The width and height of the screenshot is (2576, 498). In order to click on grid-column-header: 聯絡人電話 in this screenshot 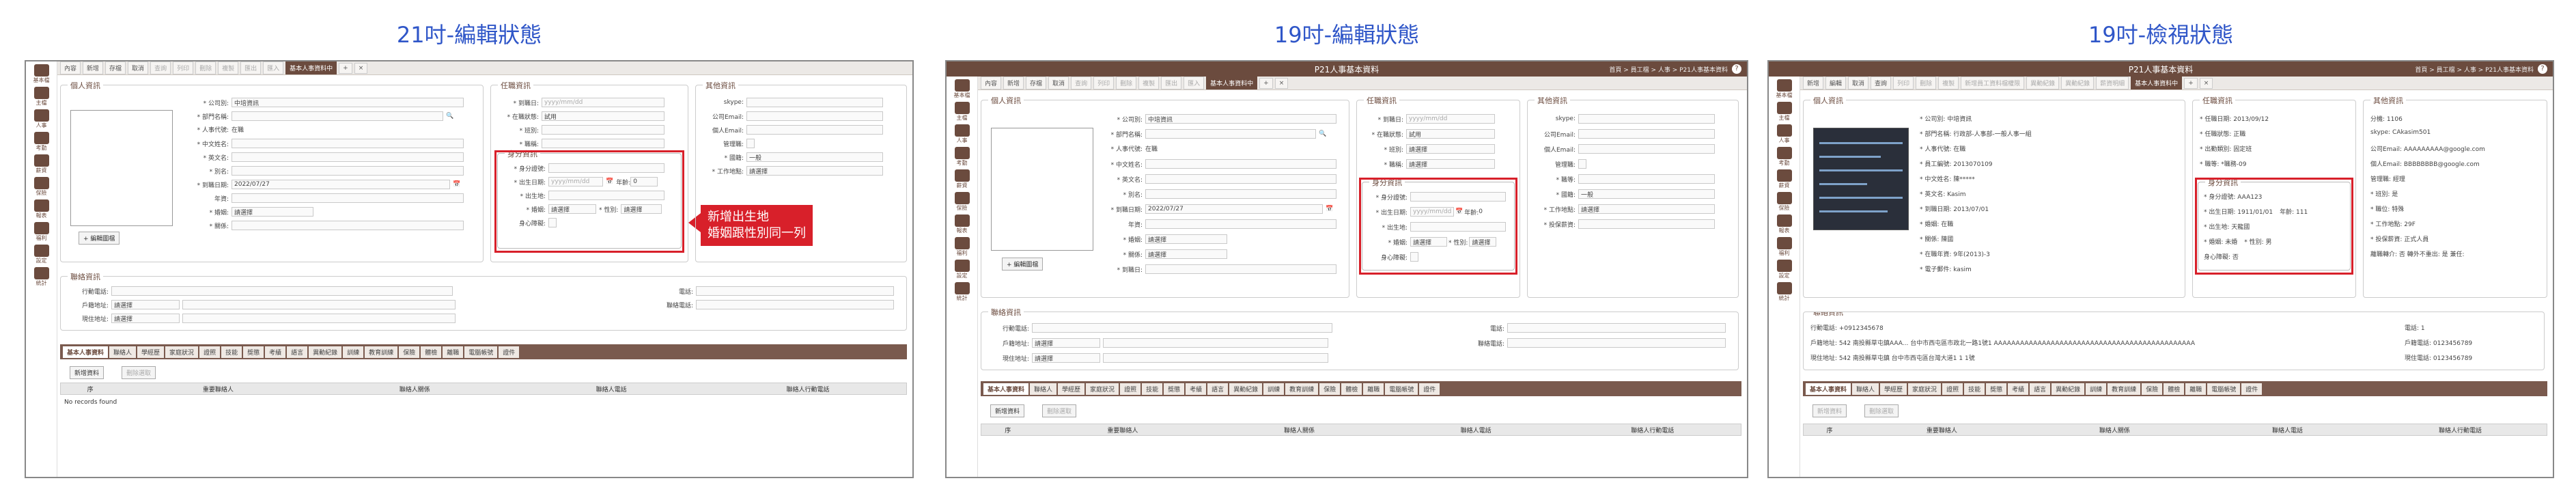, I will do `click(2287, 430)`.